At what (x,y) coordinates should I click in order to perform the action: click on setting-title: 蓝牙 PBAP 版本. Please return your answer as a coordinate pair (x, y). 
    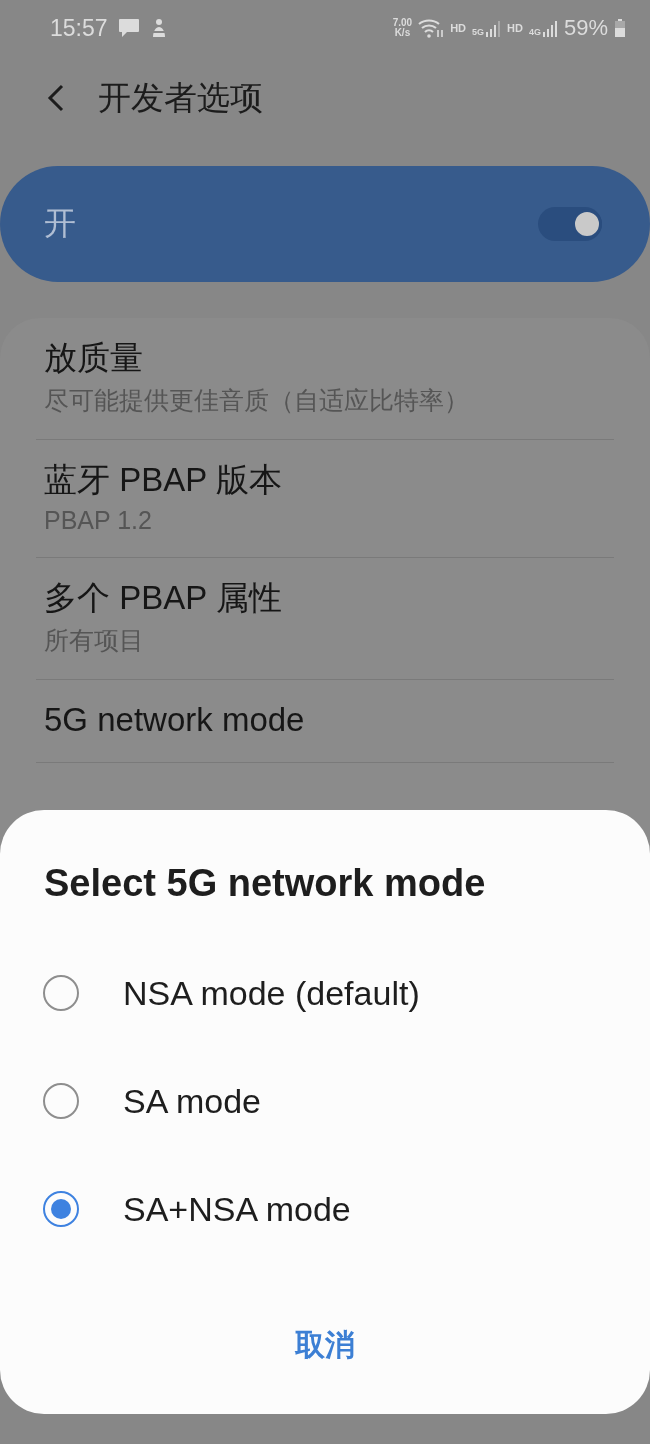
    Looking at the image, I should click on (163, 480).